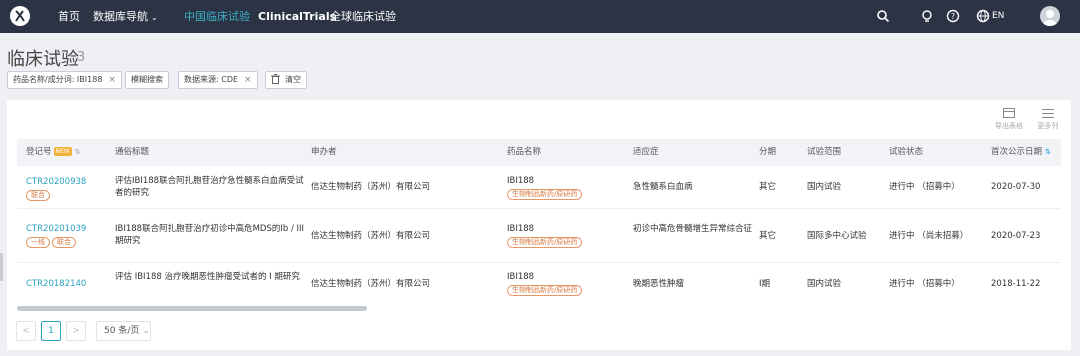 The width and height of the screenshot is (1080, 356). What do you see at coordinates (120, 16) in the screenshot?
I see `nav-database-label: 数据库导航` at bounding box center [120, 16].